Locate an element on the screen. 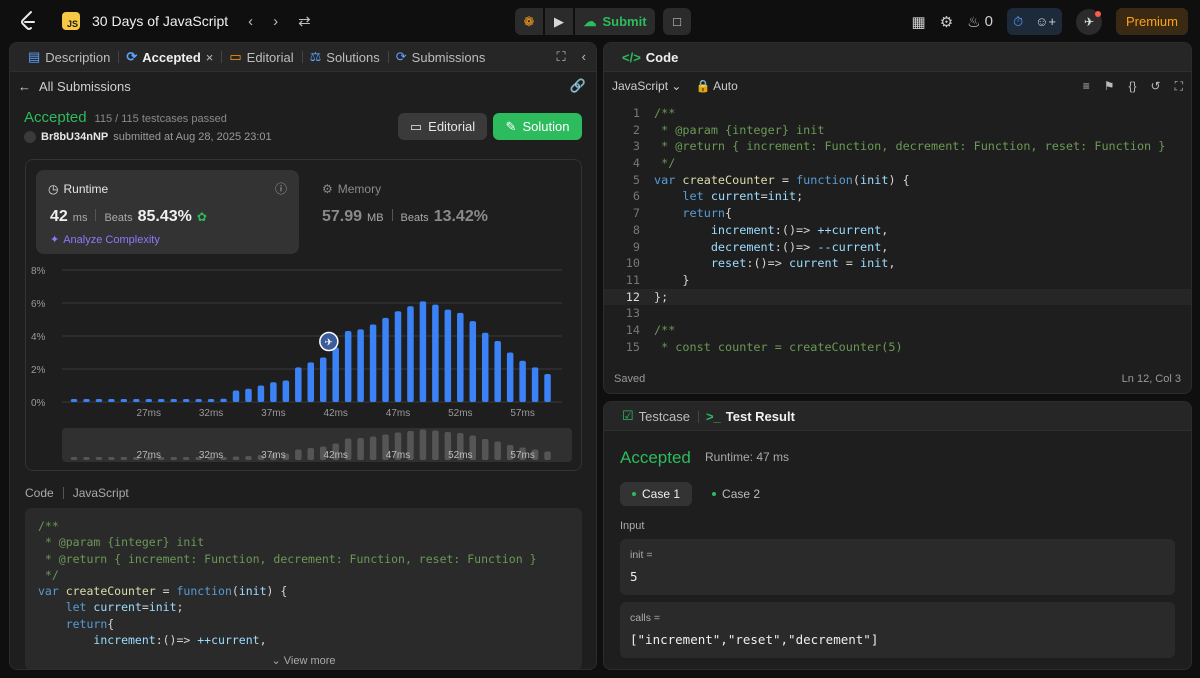  premium-button: Premium is located at coordinates (1151, 21).